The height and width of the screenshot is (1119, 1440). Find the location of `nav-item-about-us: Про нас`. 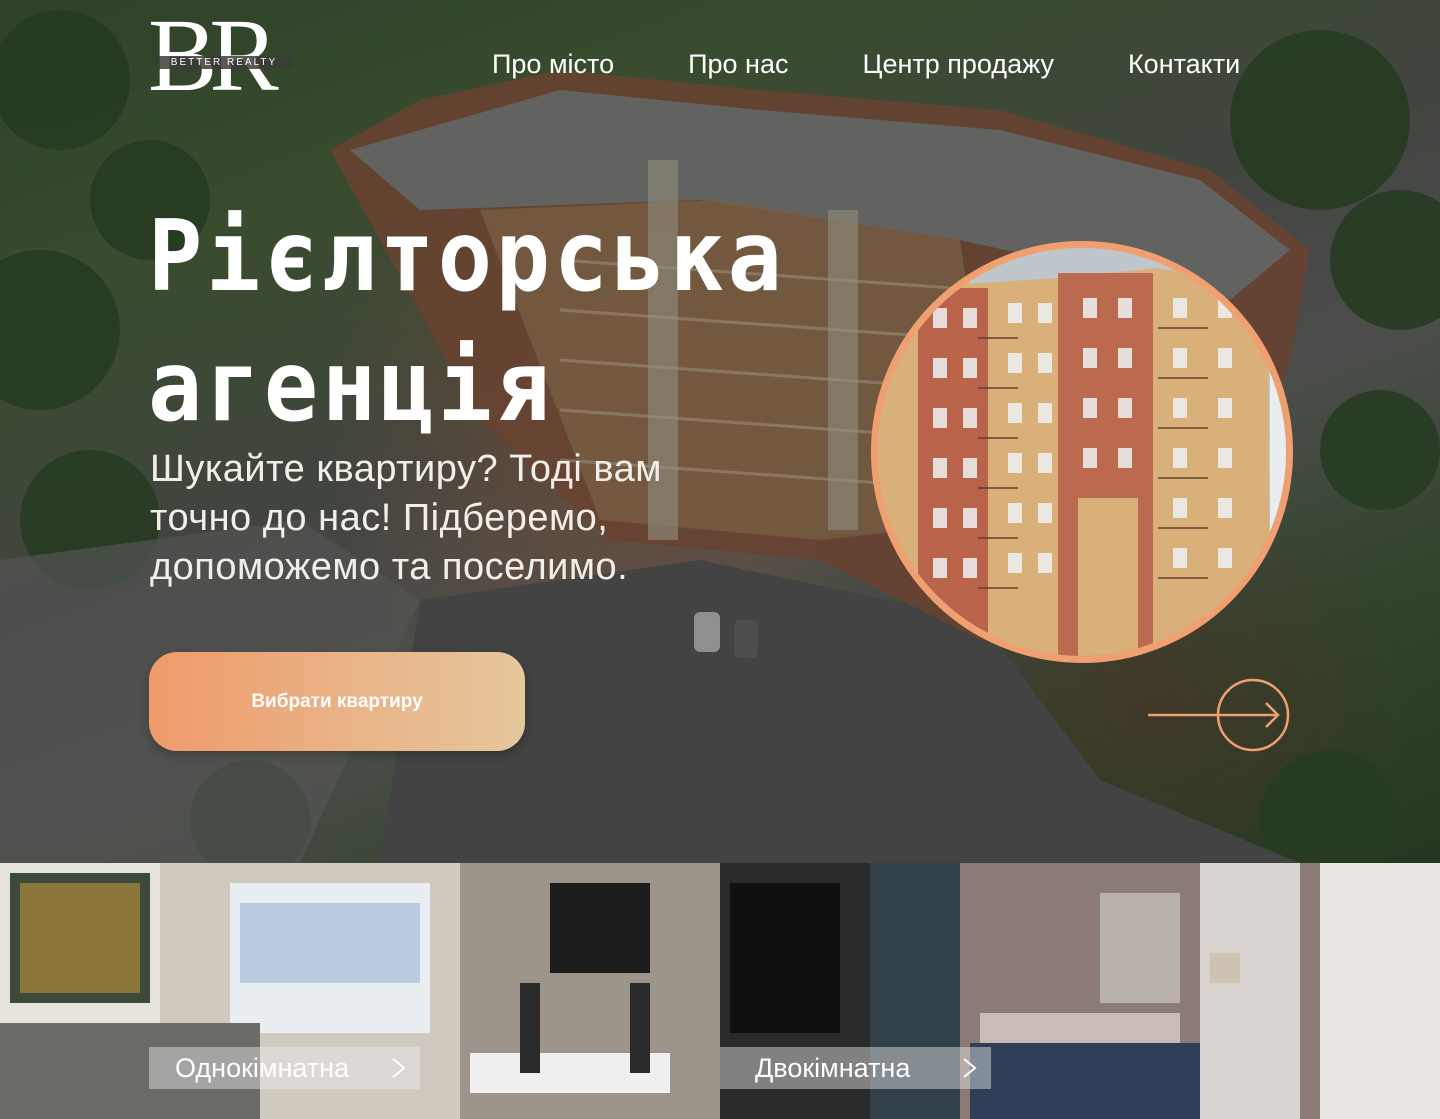

nav-item-about-us: Про нас is located at coordinates (738, 64).